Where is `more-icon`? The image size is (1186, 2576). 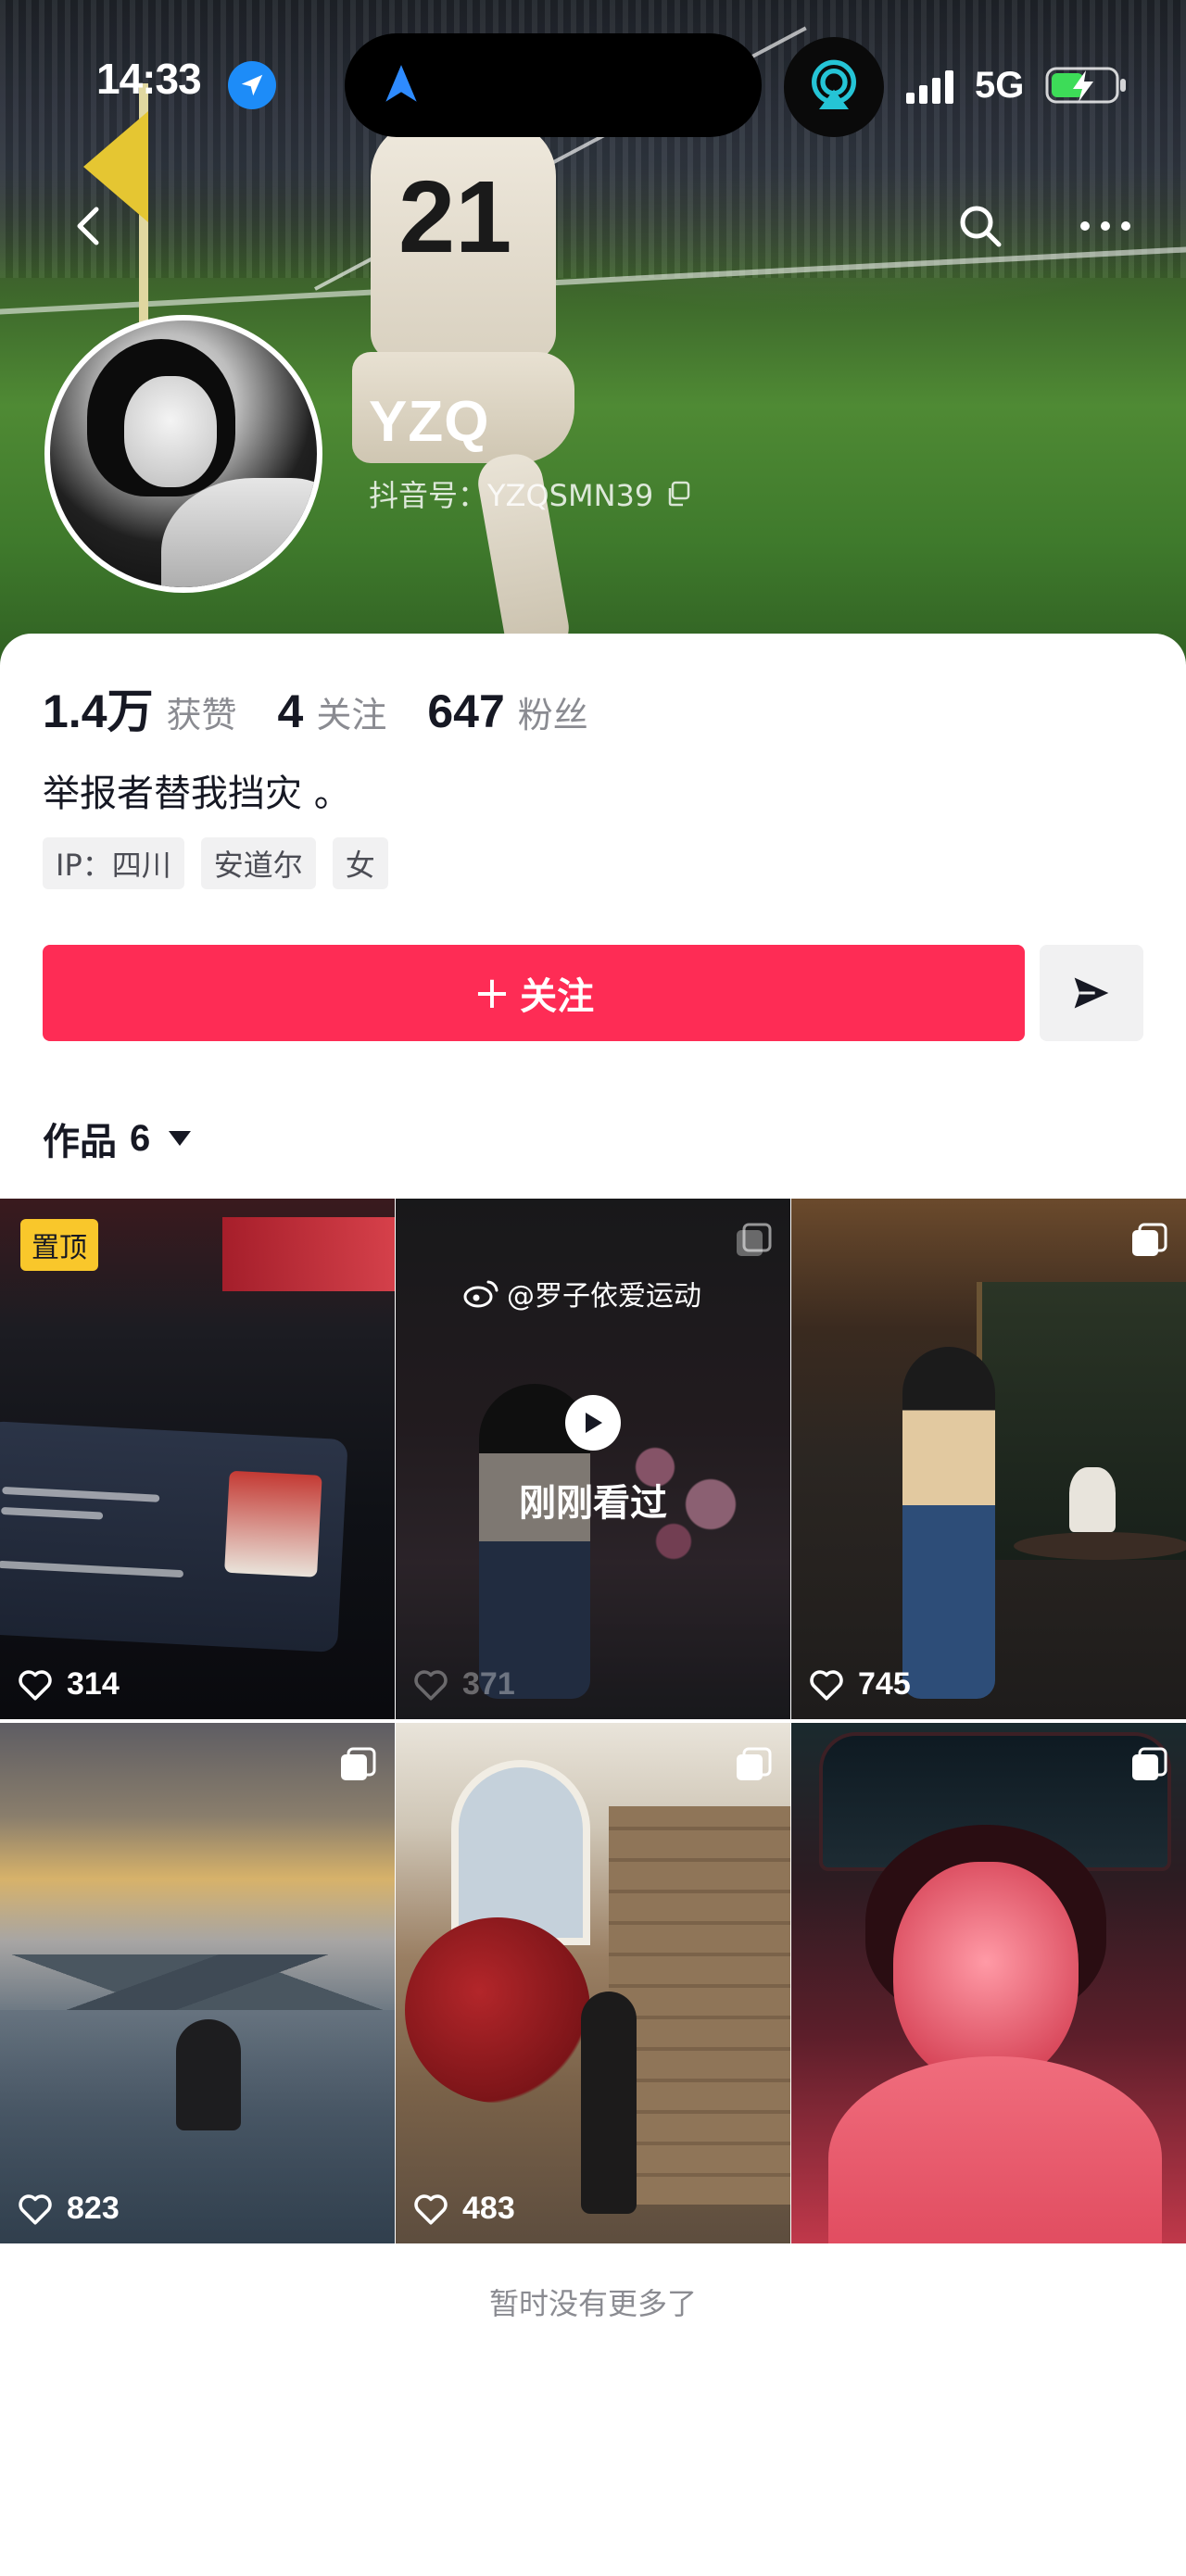
more-icon is located at coordinates (1105, 226).